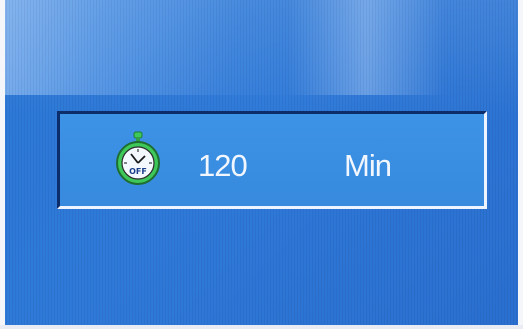 The image size is (523, 329). I want to click on sleep-timer-value: 120, so click(223, 165).